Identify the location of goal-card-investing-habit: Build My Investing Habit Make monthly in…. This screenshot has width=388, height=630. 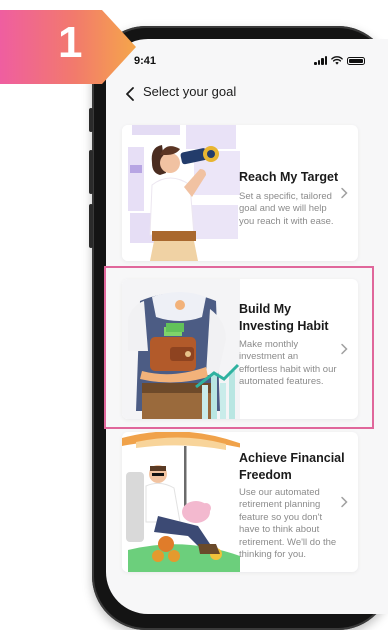
(240, 349).